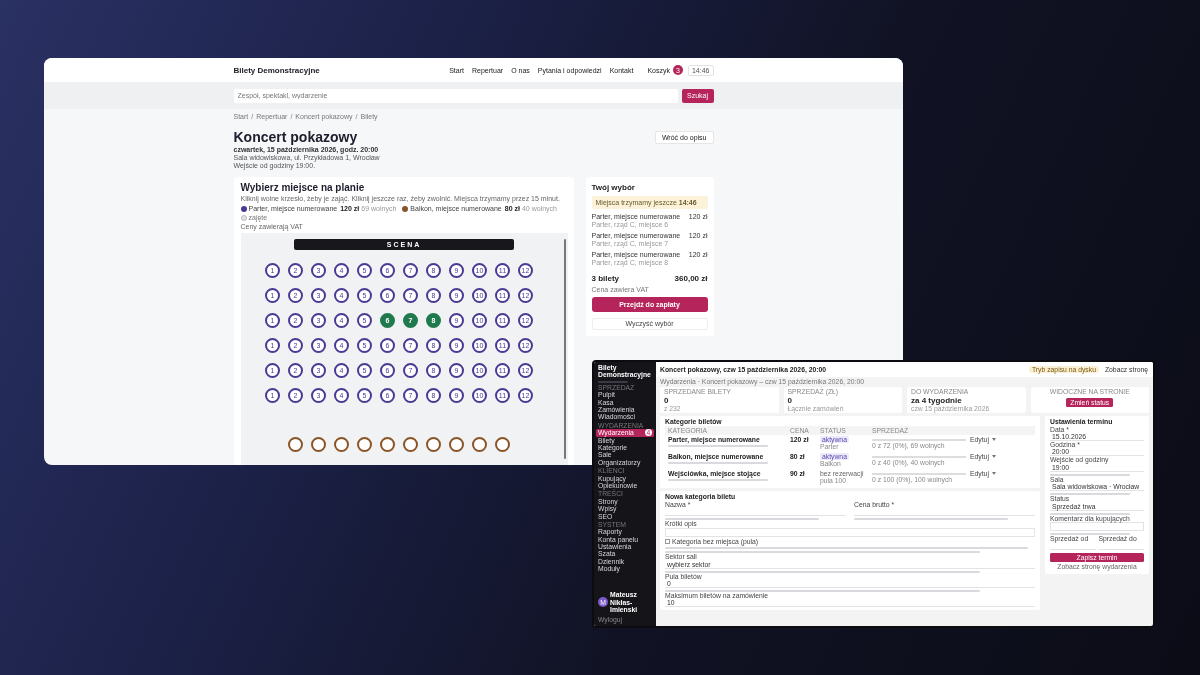 This screenshot has width=1200, height=675. Describe the element at coordinates (850, 532) in the screenshot. I see `description-field` at that location.